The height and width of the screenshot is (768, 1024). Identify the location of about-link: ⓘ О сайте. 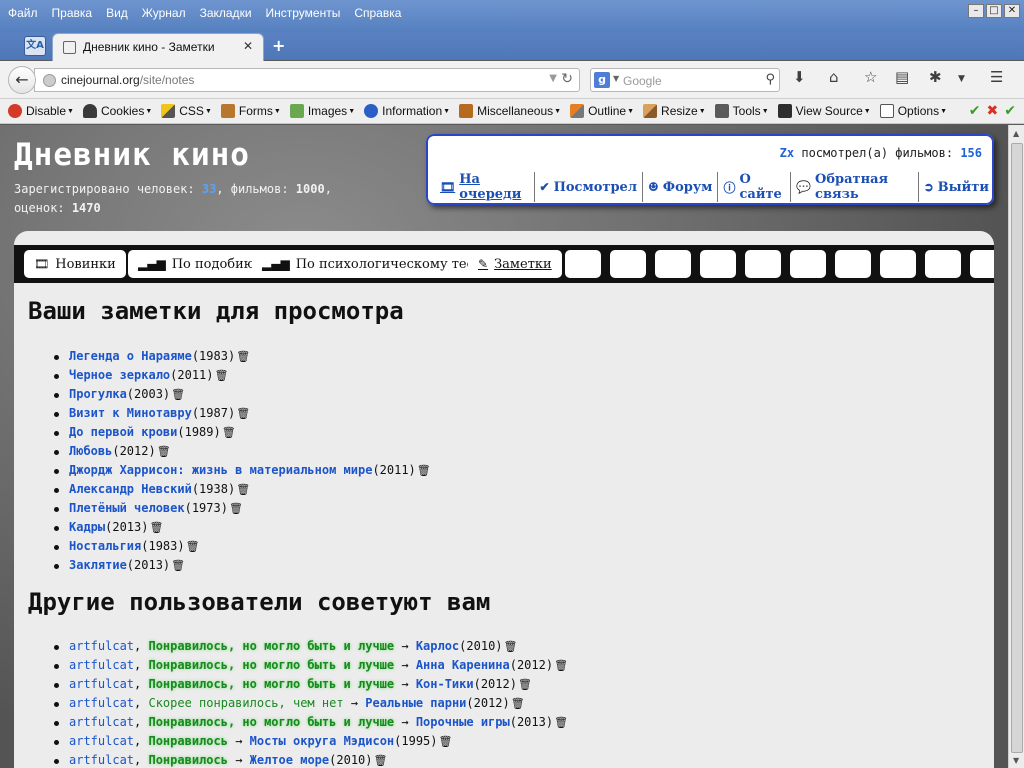
(755, 187).